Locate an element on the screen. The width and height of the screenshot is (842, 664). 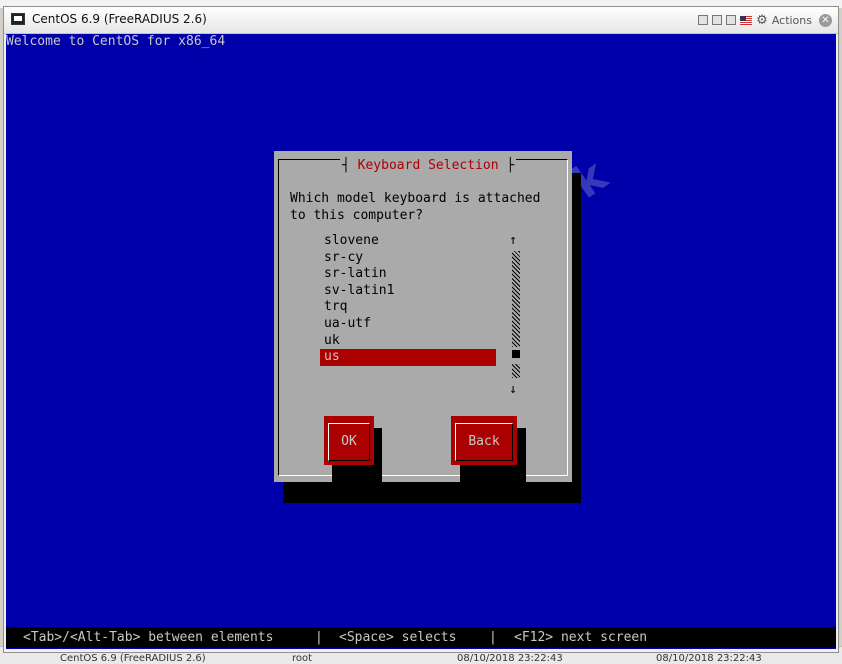
background-vm-name: CentOS 6.9 (FreeRADIUS 2.6) is located at coordinates (133, 658).